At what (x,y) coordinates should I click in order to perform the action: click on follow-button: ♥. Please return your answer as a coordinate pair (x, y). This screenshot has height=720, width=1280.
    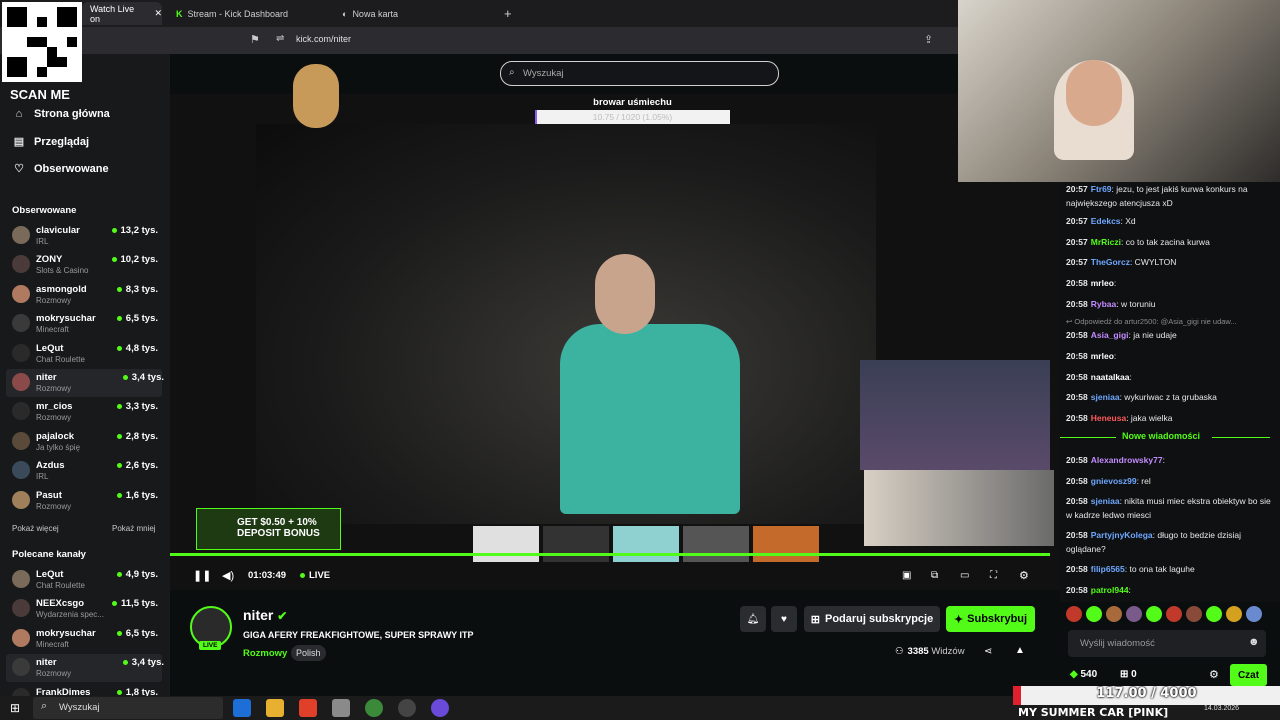
    Looking at the image, I should click on (784, 619).